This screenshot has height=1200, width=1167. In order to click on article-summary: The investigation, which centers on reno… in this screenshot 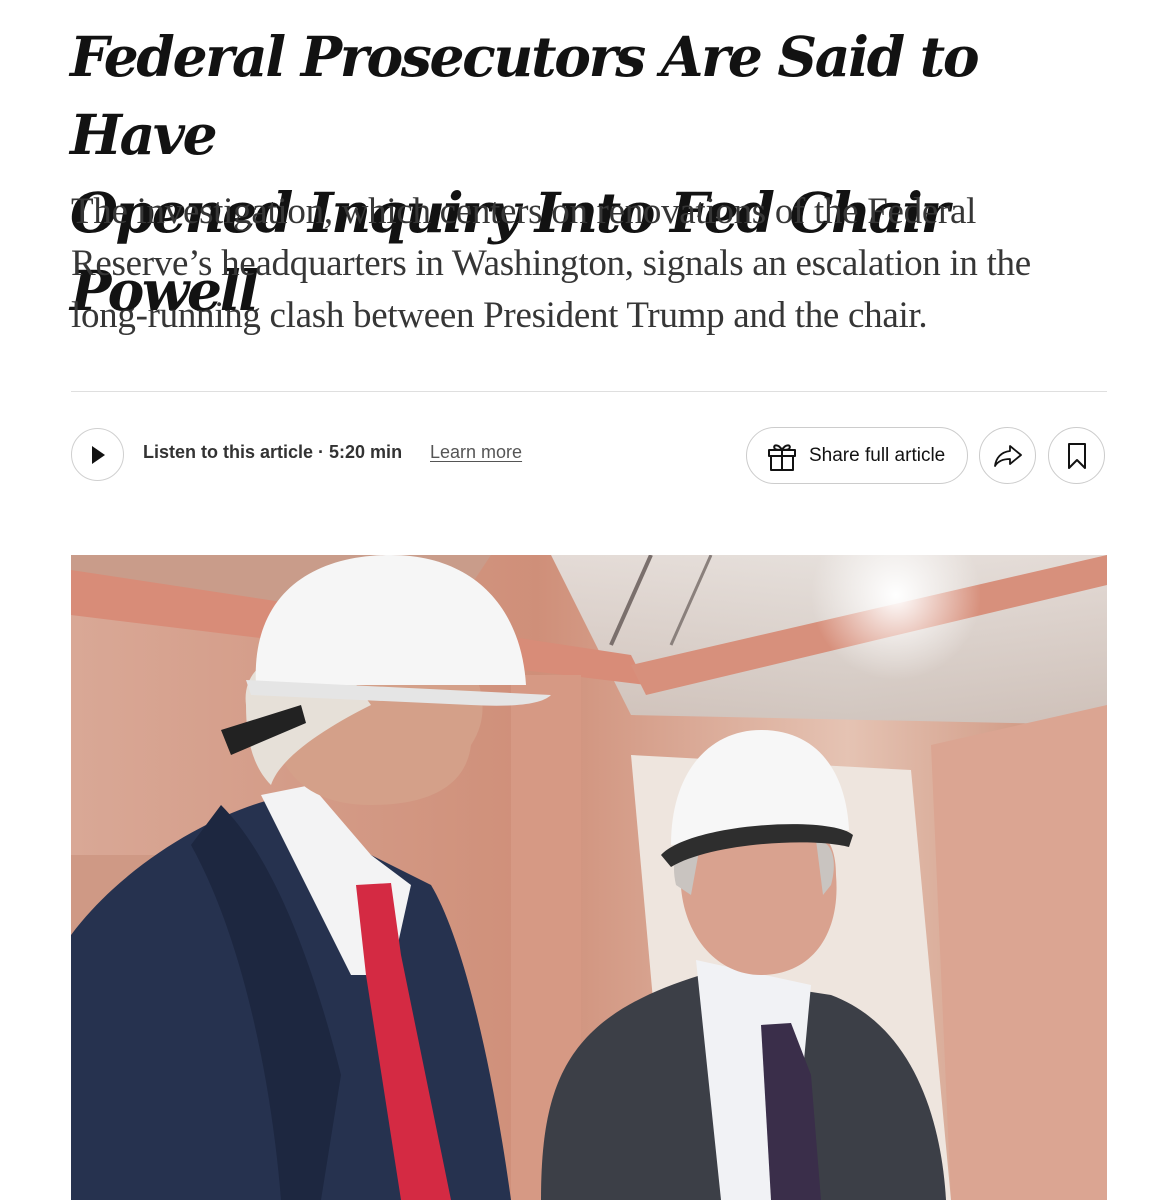, I will do `click(551, 263)`.